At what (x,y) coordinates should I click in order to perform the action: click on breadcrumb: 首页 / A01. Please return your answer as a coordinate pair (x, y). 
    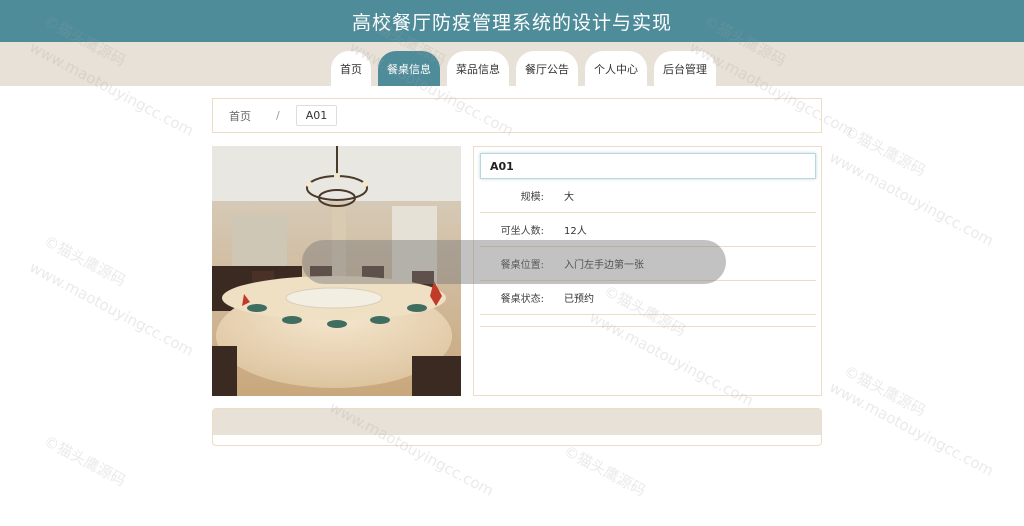
    Looking at the image, I should click on (517, 115).